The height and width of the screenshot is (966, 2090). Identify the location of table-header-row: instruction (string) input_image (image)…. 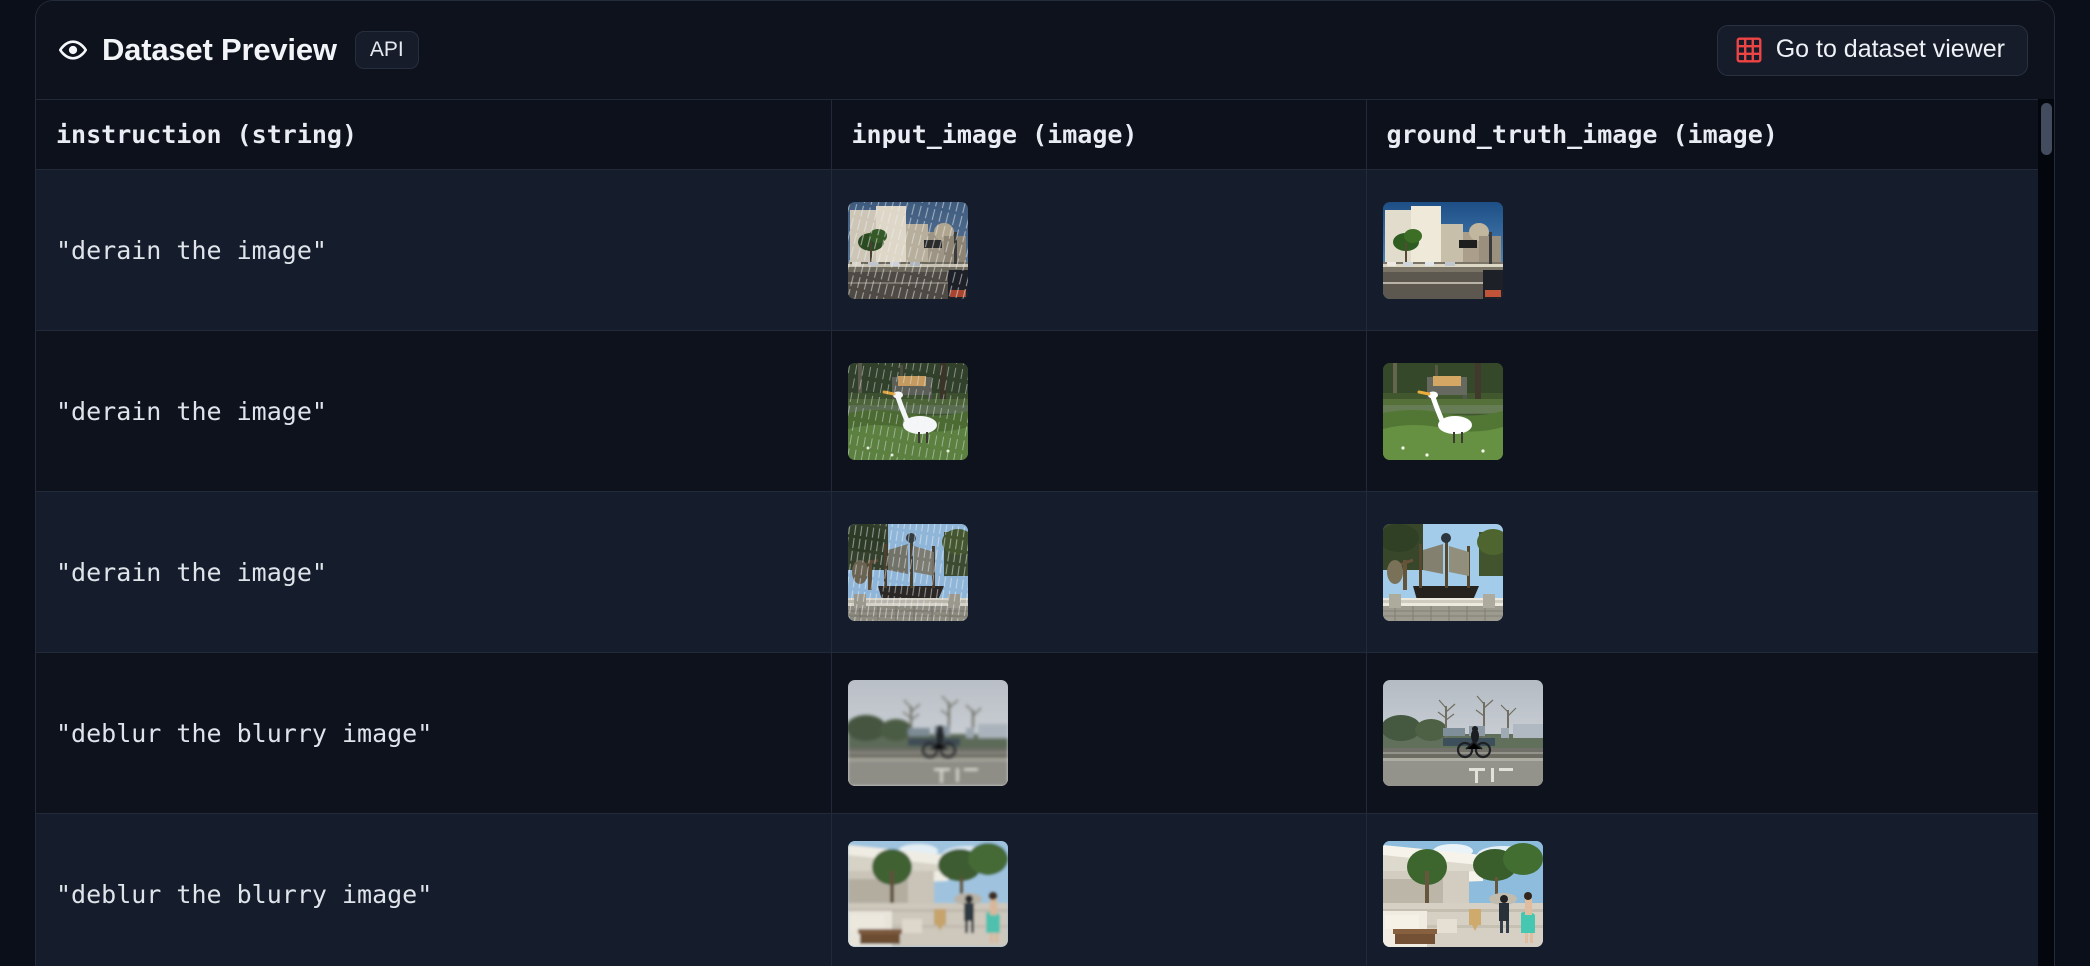
(1045, 134).